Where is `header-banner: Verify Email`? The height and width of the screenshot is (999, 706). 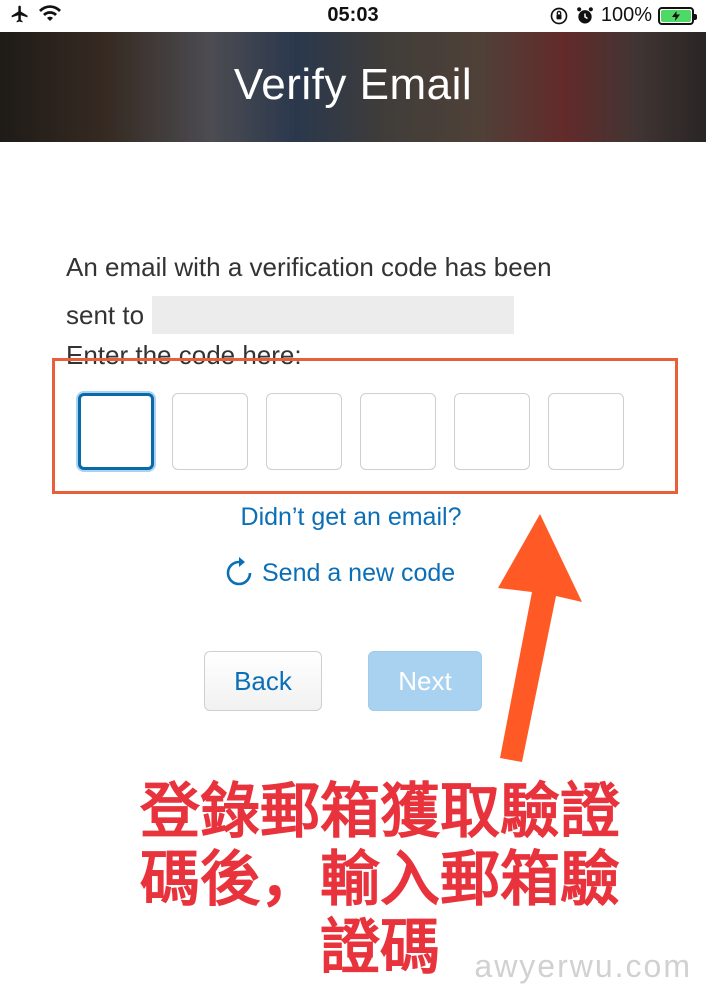
header-banner: Verify Email is located at coordinates (353, 87).